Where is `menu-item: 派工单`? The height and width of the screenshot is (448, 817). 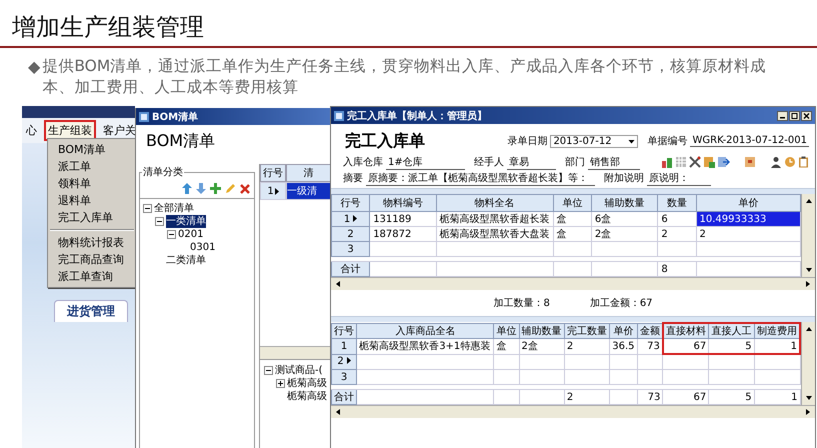
menu-item: 派工单 is located at coordinates (92, 166).